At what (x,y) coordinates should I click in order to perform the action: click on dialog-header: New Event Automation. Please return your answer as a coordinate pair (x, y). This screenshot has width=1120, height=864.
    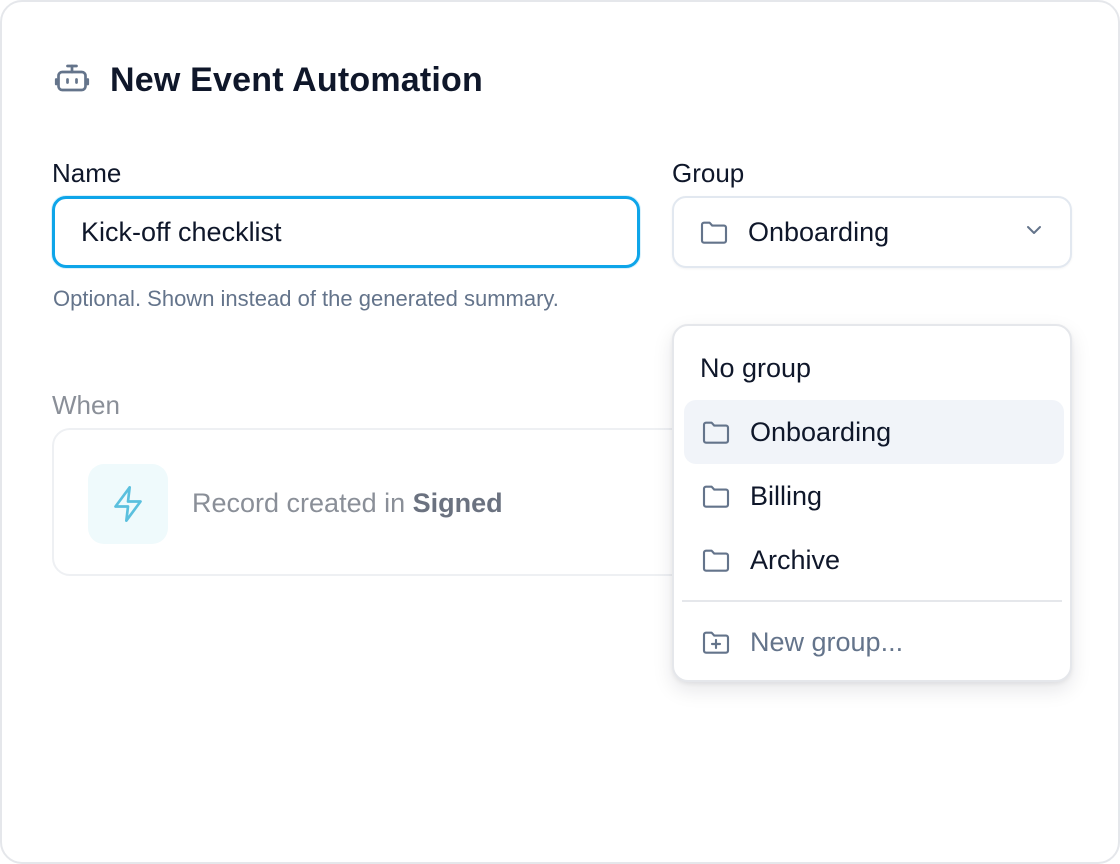
    Looking at the image, I should click on (268, 80).